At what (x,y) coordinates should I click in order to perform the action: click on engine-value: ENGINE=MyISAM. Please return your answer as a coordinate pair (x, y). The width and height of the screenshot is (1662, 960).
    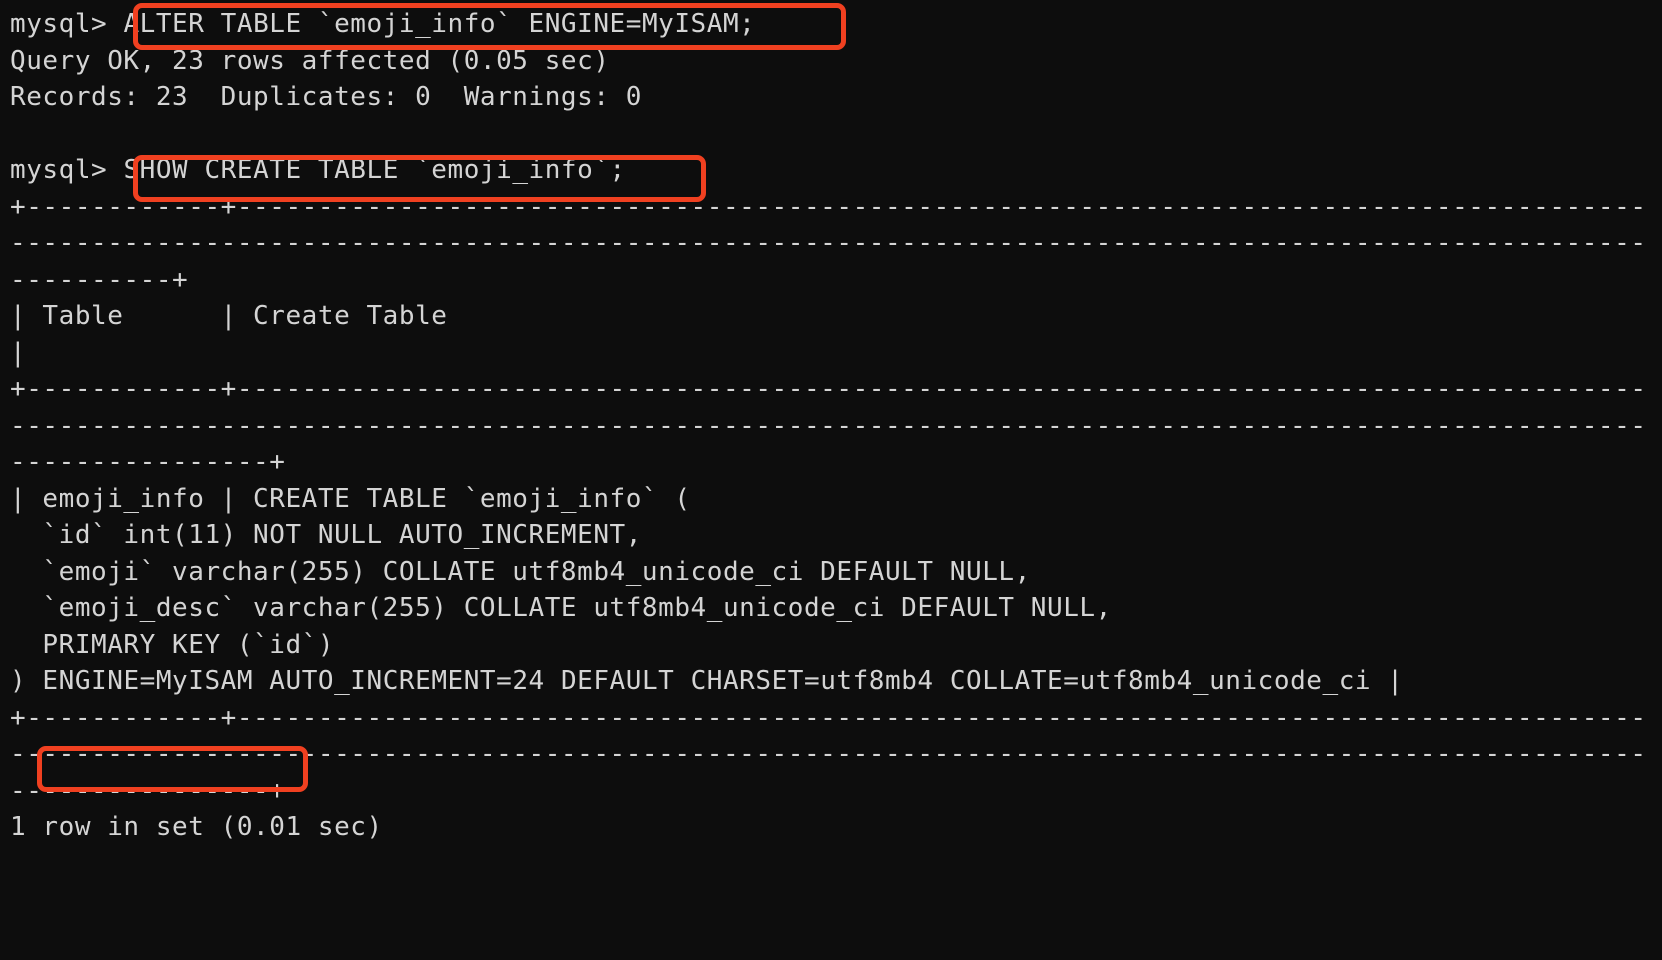
    Looking at the image, I should click on (148, 681).